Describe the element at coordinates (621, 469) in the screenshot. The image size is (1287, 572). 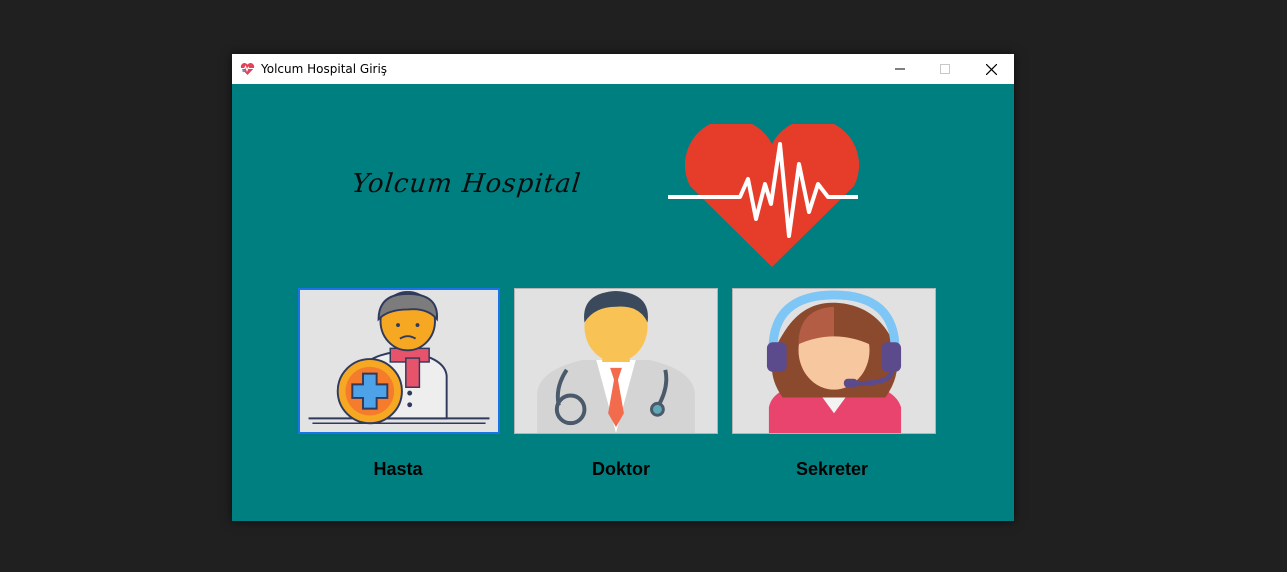
I see `doctor-label: Doktor` at that location.